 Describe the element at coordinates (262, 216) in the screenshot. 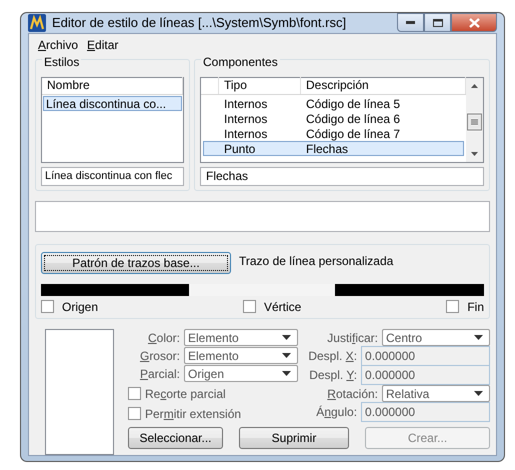

I see `text-field` at that location.